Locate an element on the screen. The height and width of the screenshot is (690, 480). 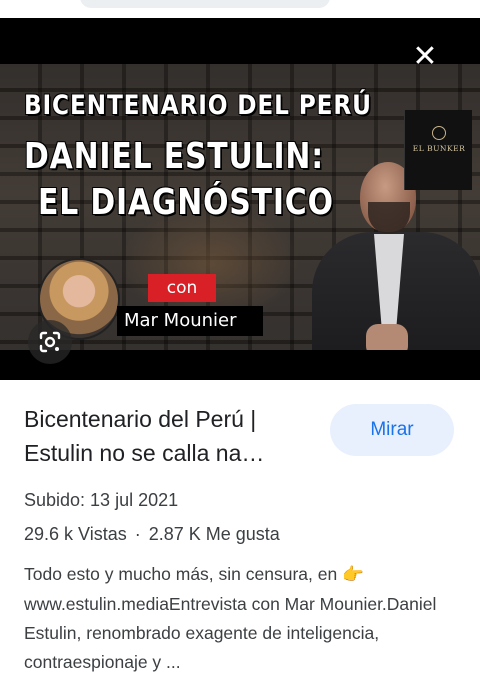
upload-date: Subido: 13 jul 2021 is located at coordinates (101, 500).